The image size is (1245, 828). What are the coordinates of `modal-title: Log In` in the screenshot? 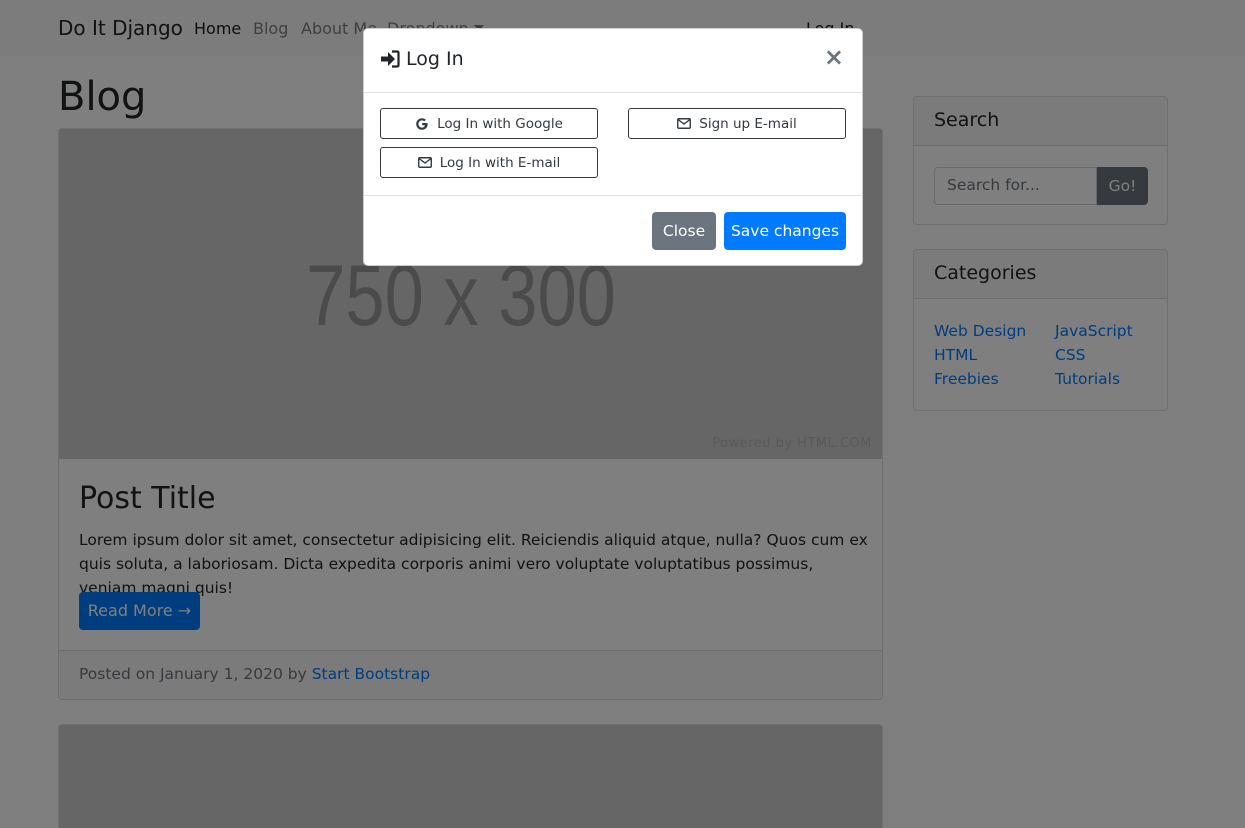 It's located at (422, 59).